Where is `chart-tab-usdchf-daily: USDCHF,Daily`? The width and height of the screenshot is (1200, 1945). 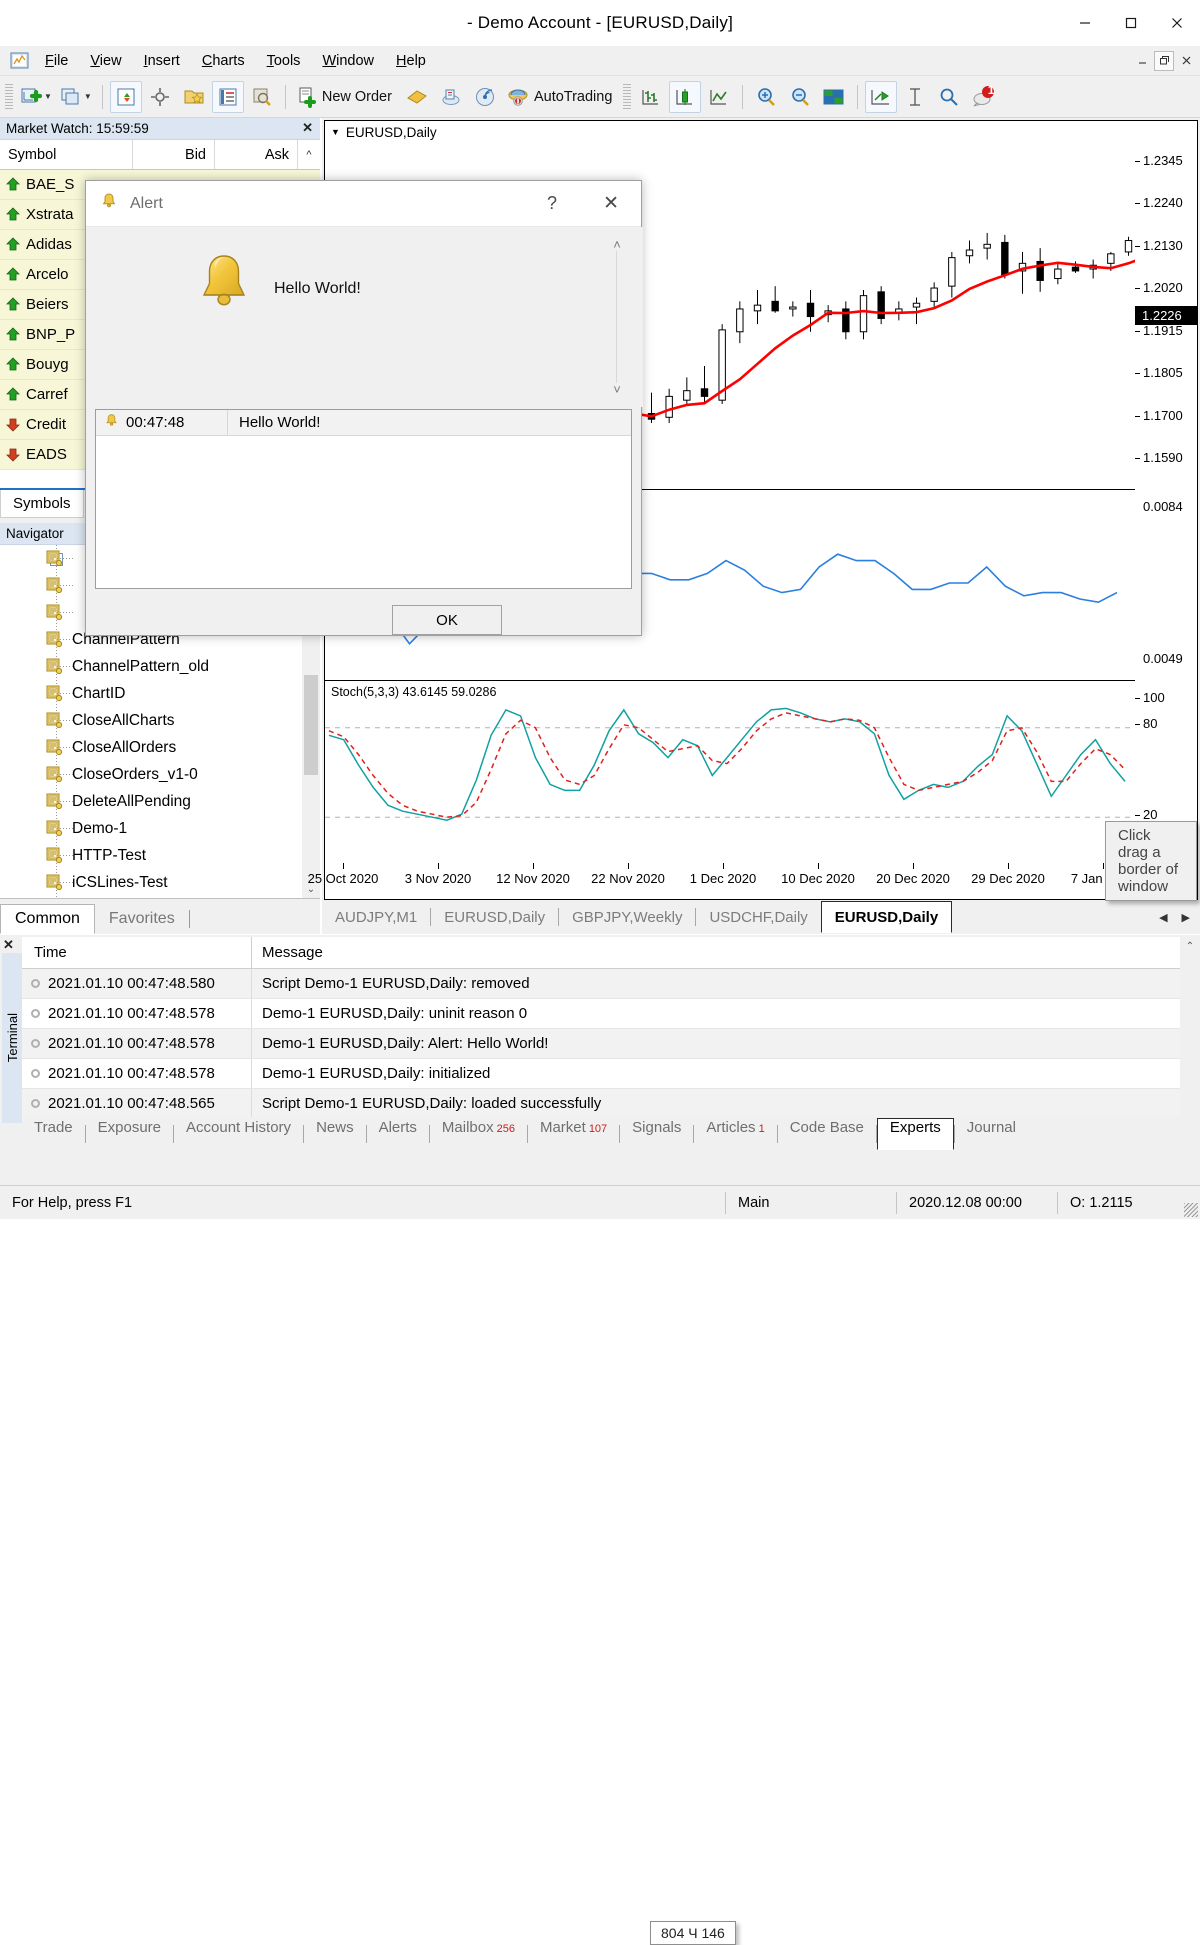
chart-tab-usdchf-daily: USDCHF,Daily is located at coordinates (758, 917).